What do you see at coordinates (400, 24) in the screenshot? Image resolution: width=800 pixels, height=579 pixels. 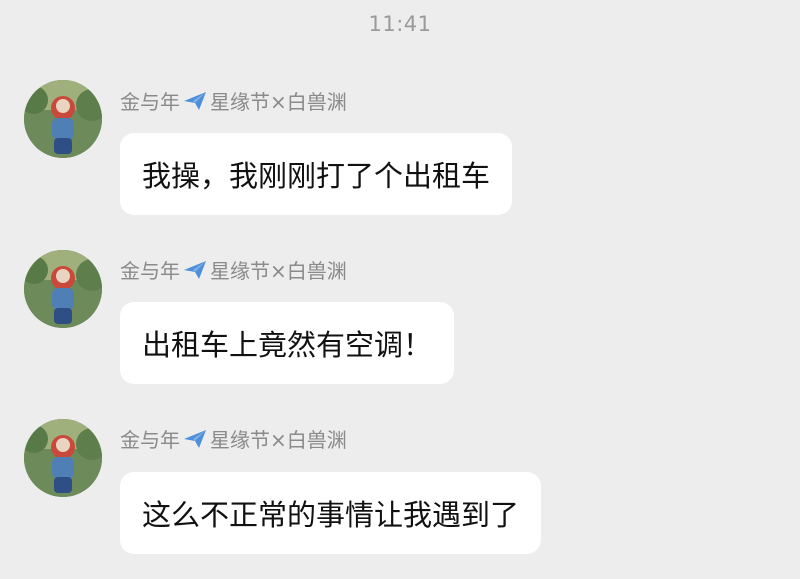 I see `message-timestamp: 11:41` at bounding box center [400, 24].